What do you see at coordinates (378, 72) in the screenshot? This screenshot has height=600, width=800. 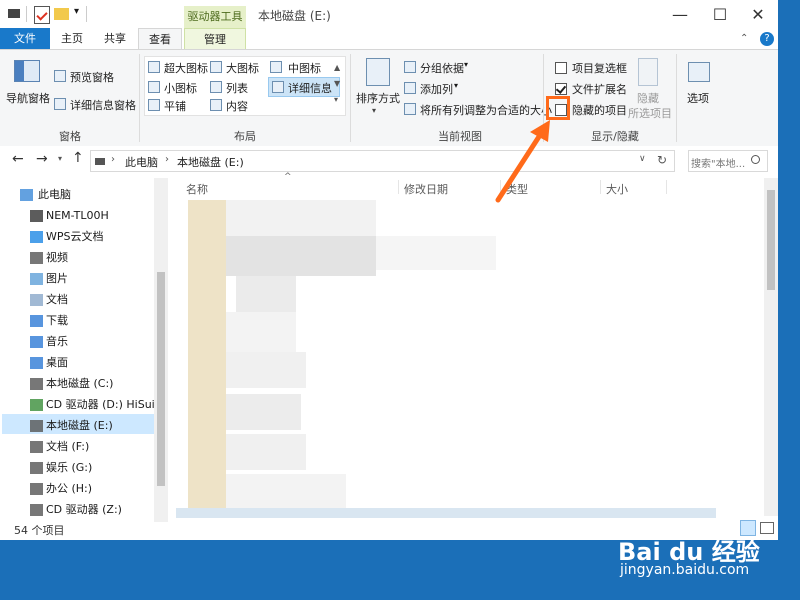 I see `sort-by-icon` at bounding box center [378, 72].